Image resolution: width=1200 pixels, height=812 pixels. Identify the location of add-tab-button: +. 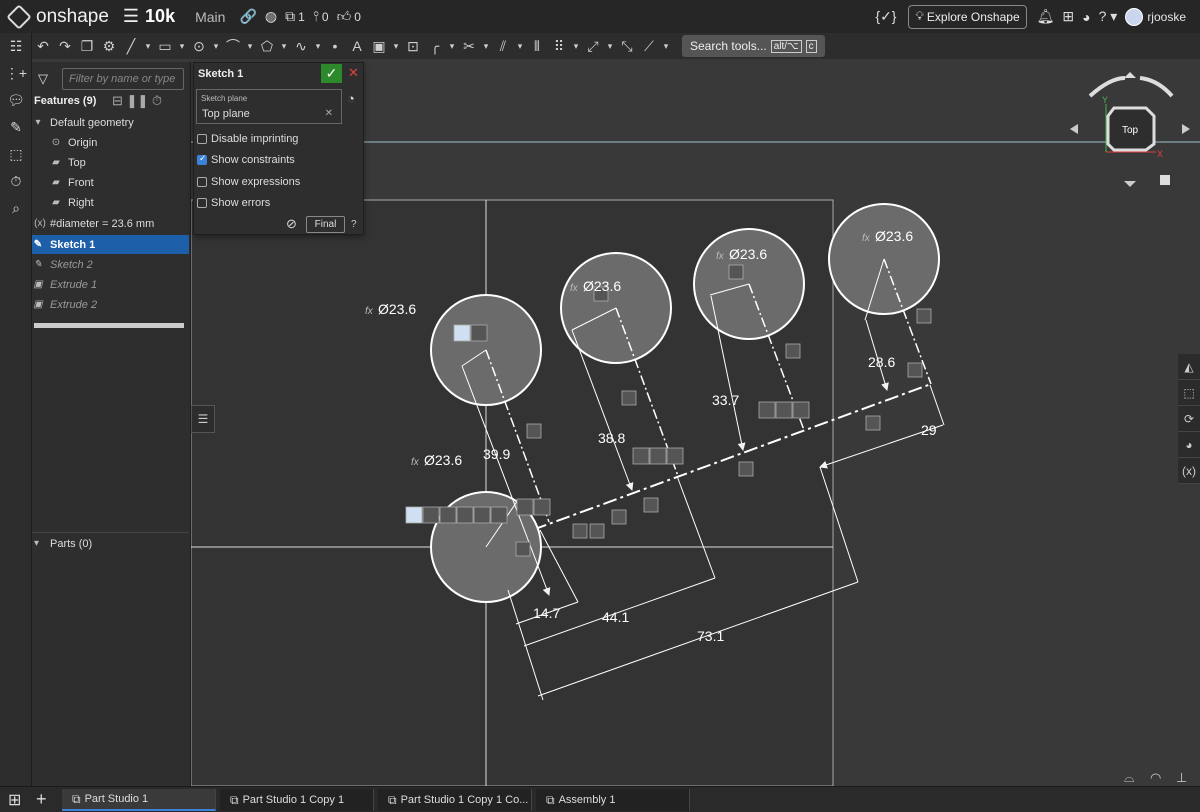
(41, 799).